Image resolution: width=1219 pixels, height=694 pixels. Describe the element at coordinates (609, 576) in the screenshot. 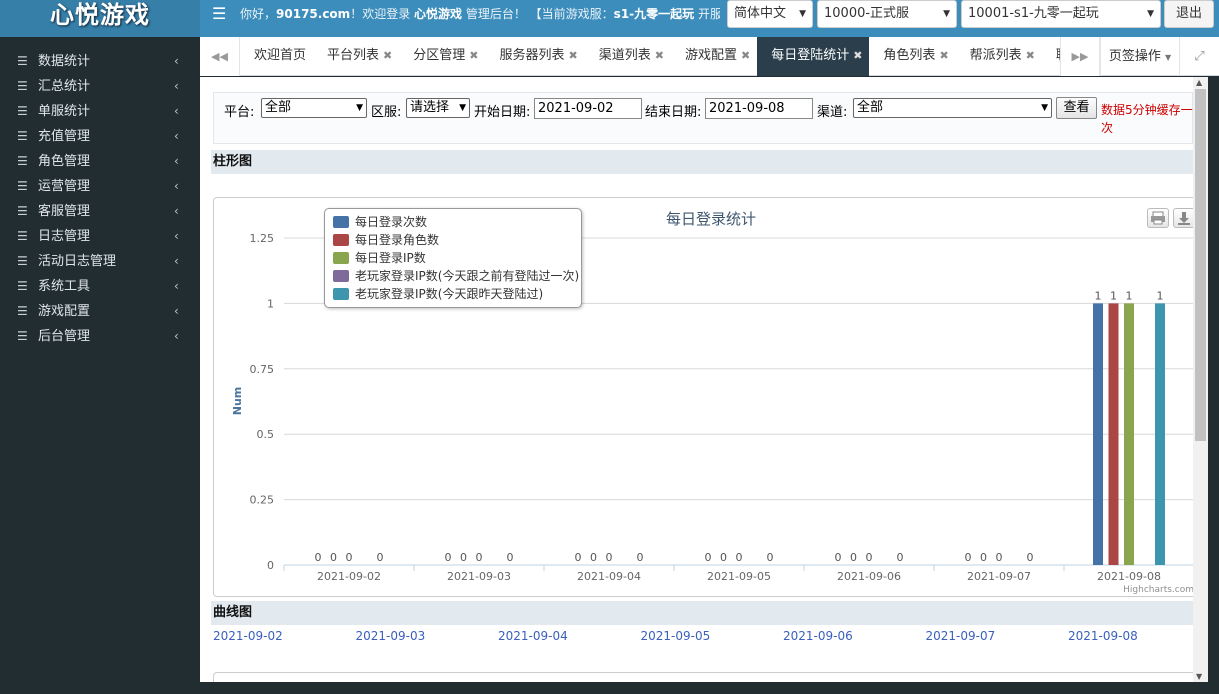

I see `x-tick-label: 2021-09-04` at that location.